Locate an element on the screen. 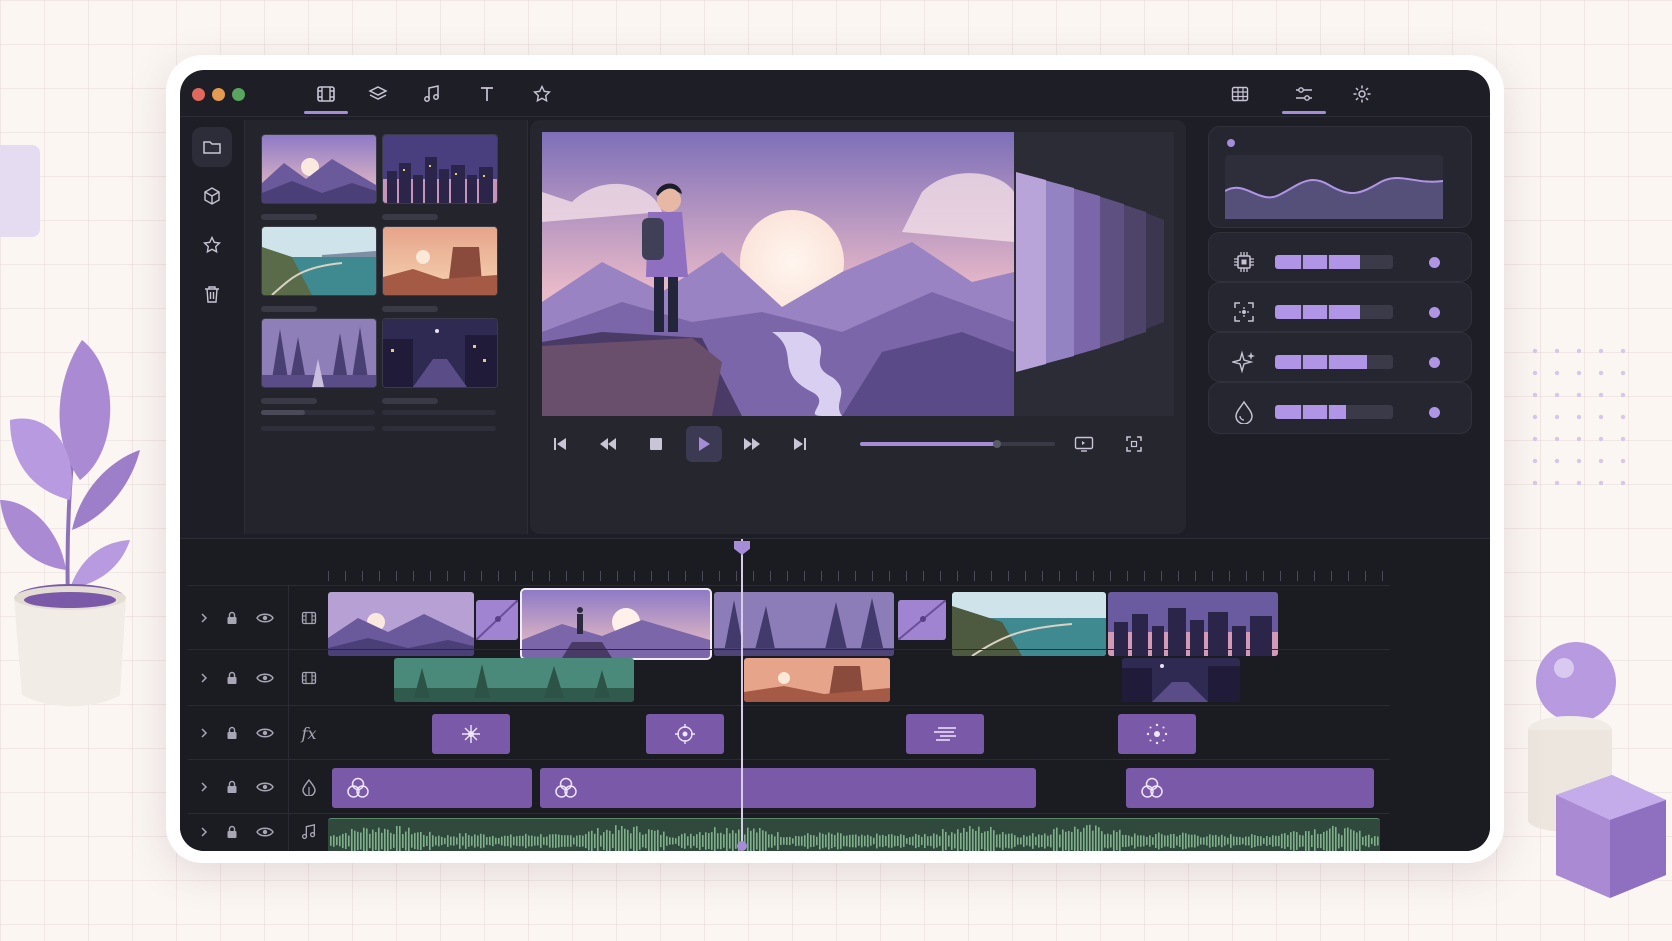 This screenshot has height=941, width=1672. minimize-window-button is located at coordinates (218, 94).